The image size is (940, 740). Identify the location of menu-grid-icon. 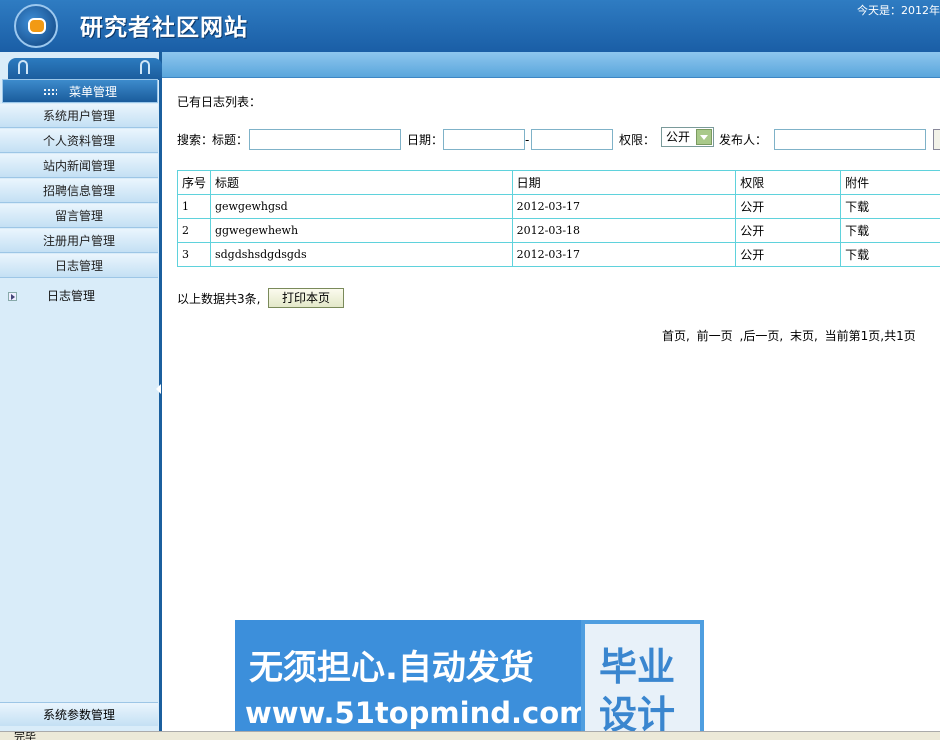
(49, 92).